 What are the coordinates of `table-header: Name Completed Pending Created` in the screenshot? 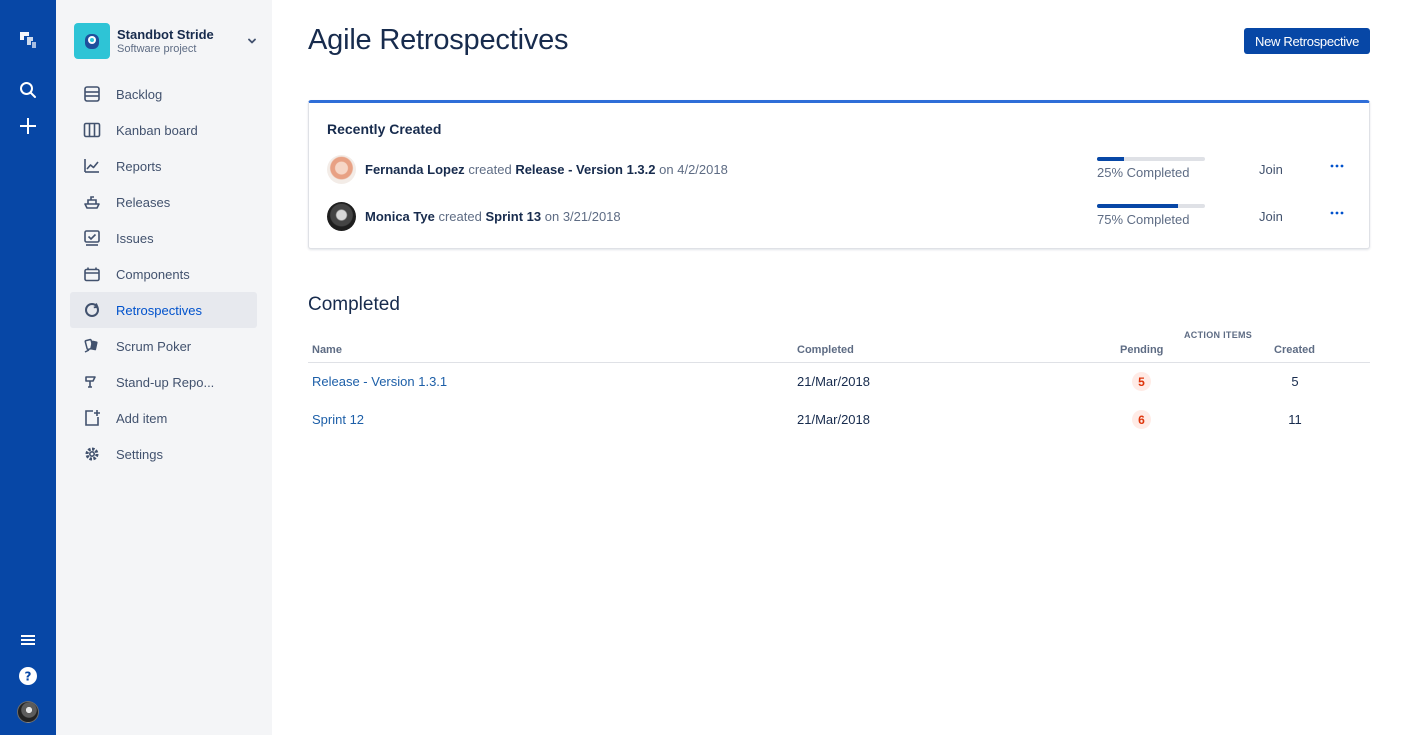 It's located at (839, 353).